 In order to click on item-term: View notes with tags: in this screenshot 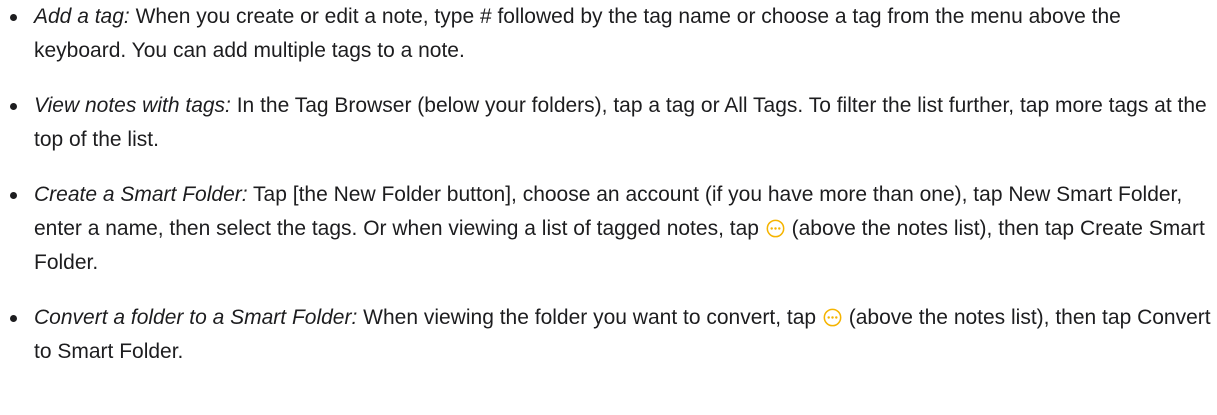, I will do `click(132, 105)`.